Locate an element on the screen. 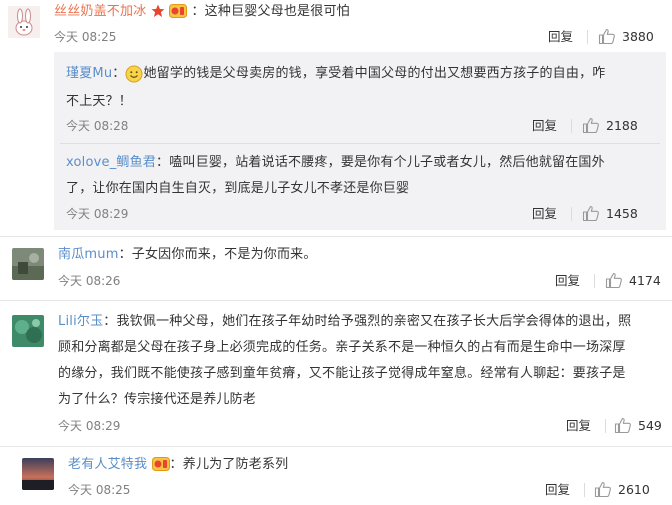 The height and width of the screenshot is (505, 672). timestamp: 今天 08:26 is located at coordinates (89, 281).